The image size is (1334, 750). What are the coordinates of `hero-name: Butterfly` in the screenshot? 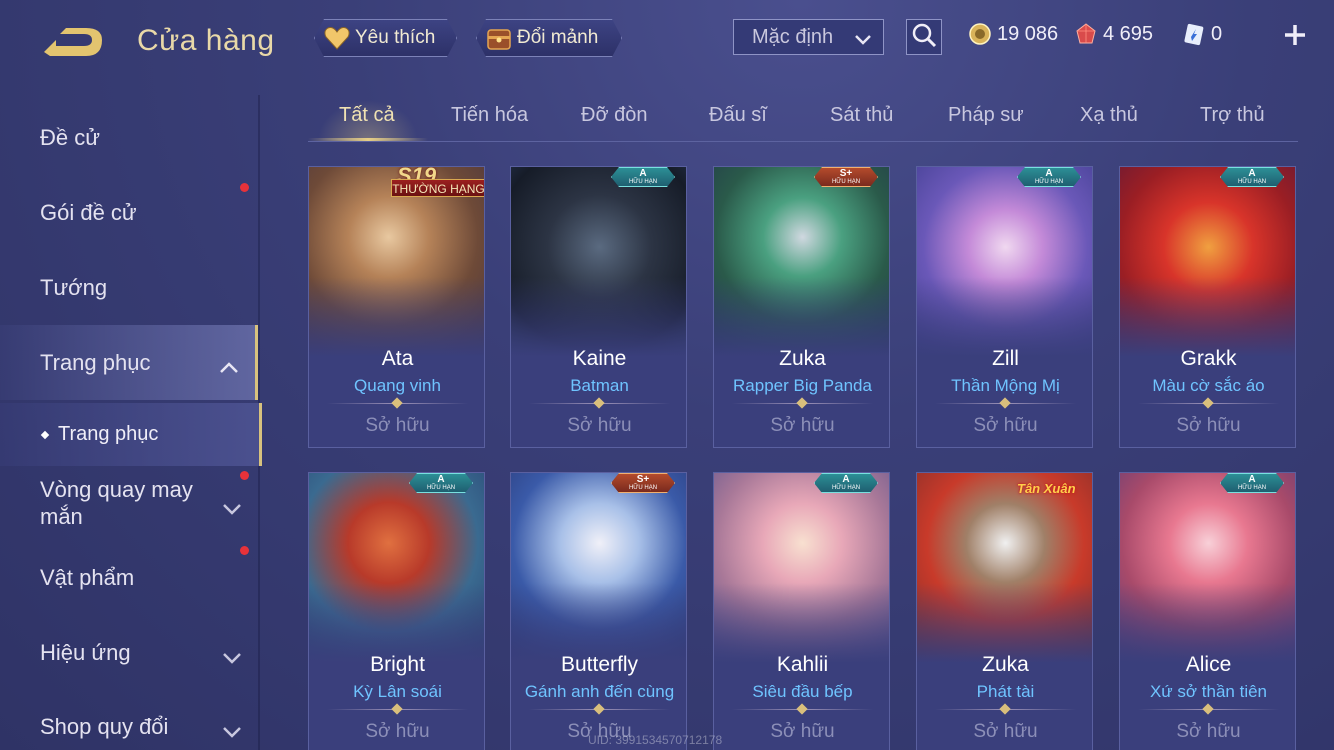 It's located at (599, 664).